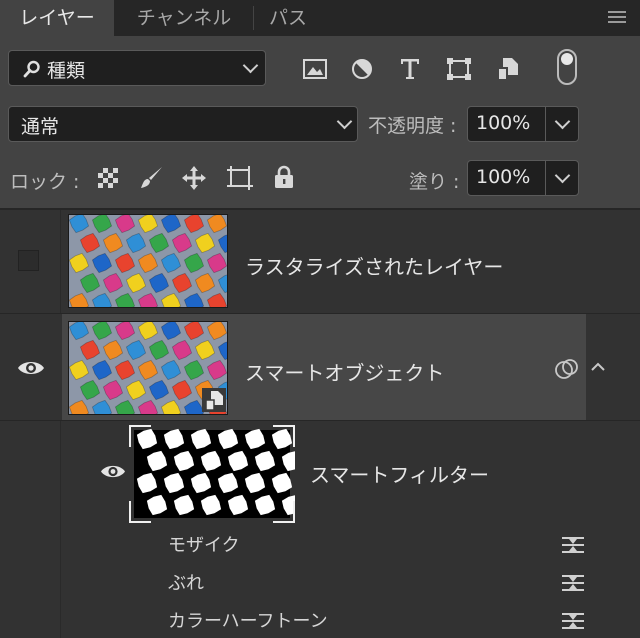 This screenshot has width=640, height=638. I want to click on panel-menu-icon, so click(617, 17).